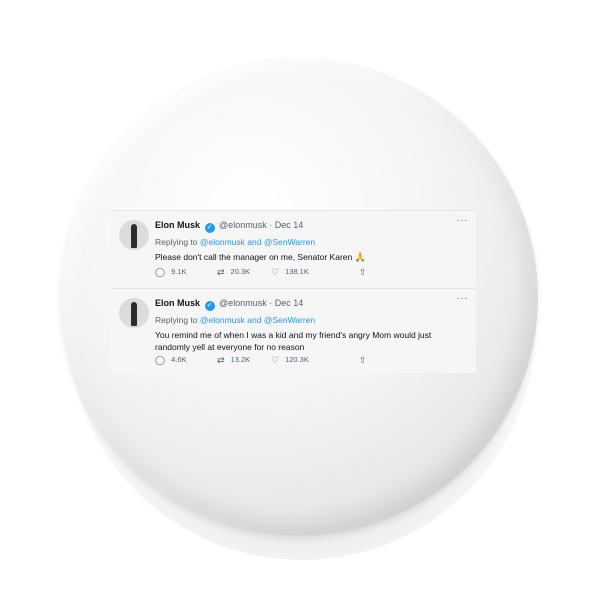  I want to click on retweet-count: 13.2K, so click(240, 359).